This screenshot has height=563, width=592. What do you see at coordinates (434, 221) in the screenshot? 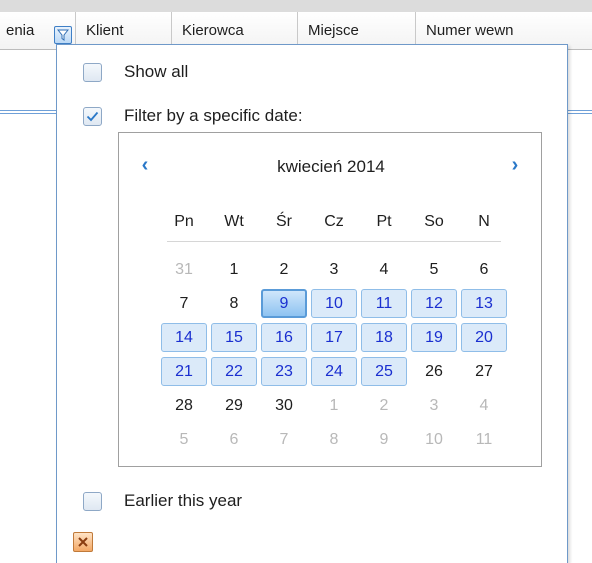
I see `weekday-label: So` at bounding box center [434, 221].